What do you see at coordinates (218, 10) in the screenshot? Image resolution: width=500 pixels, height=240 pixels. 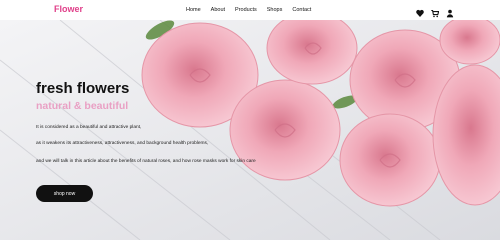 I see `nav-about: About` at bounding box center [218, 10].